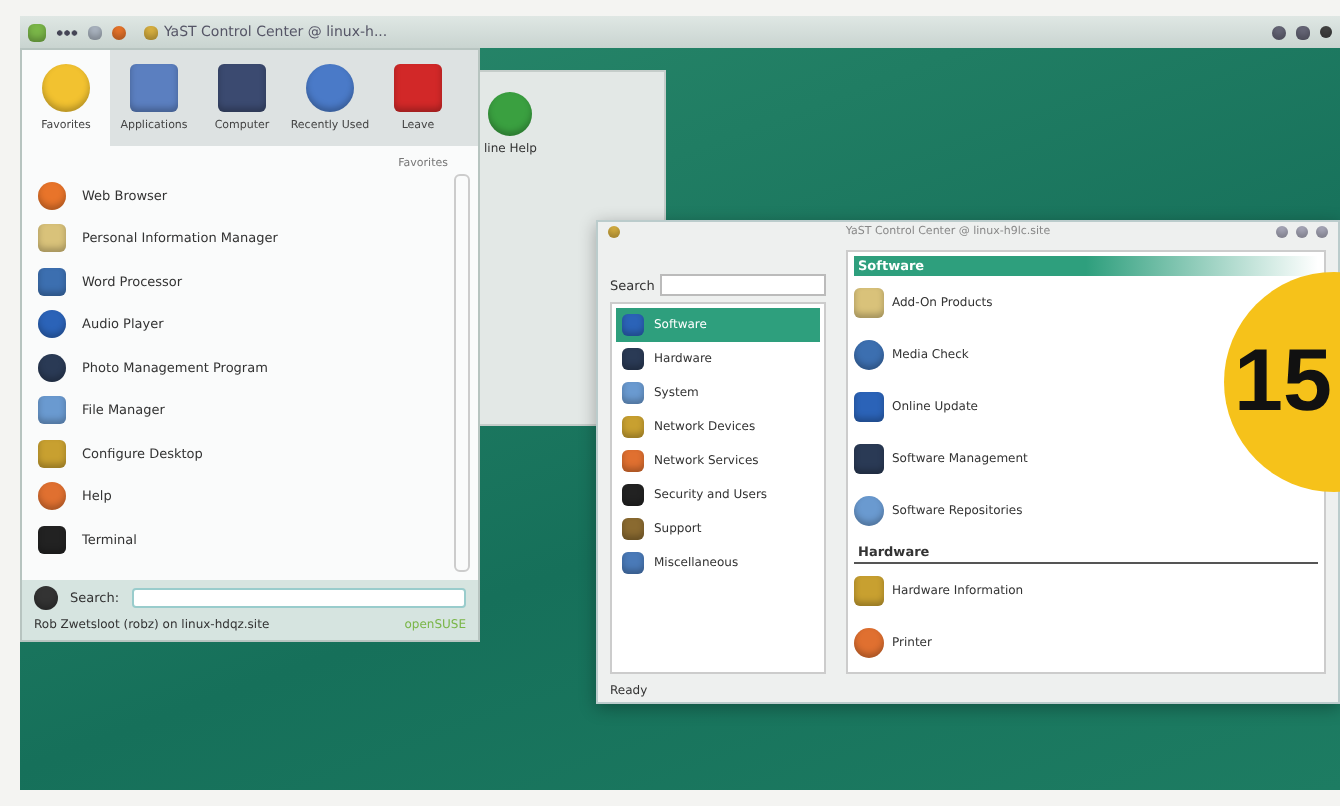 The image size is (1340, 806). What do you see at coordinates (1302, 232) in the screenshot?
I see `maximize-icon` at bounding box center [1302, 232].